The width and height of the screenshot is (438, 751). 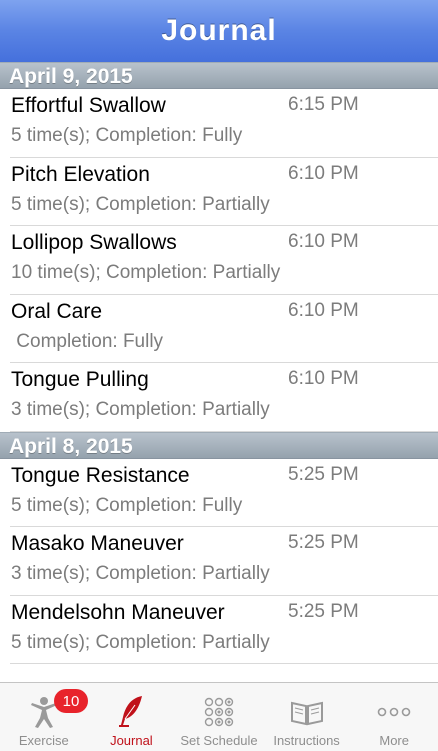 What do you see at coordinates (219, 740) in the screenshot?
I see `tab-label: Set Schedule` at bounding box center [219, 740].